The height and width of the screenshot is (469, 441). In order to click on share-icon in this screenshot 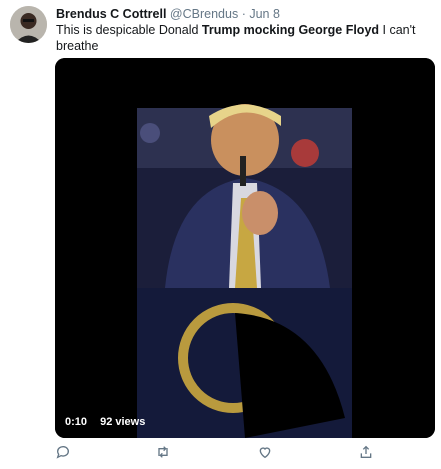, I will do `click(366, 452)`.